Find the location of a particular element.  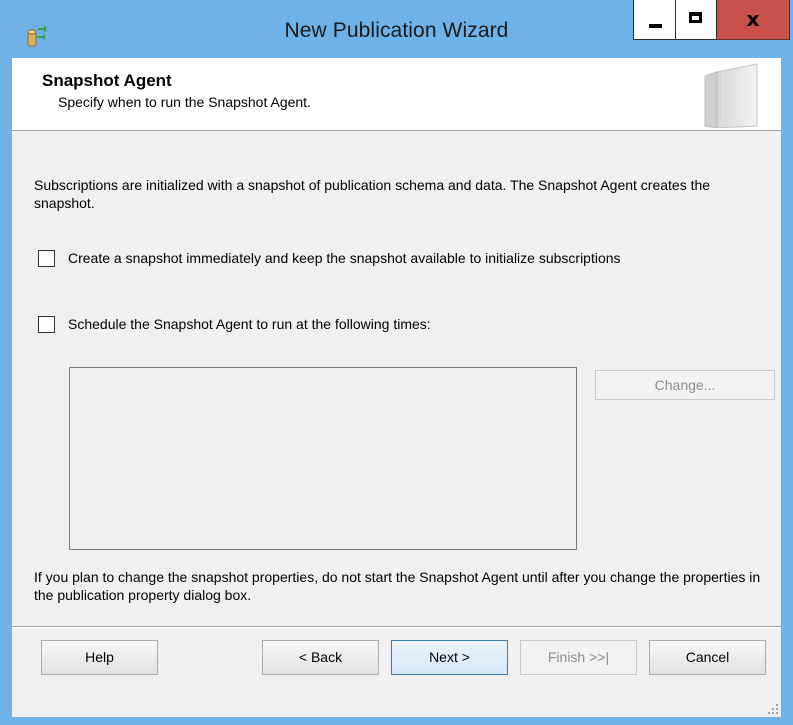

schedule-agent-checkbox is located at coordinates (46, 324).